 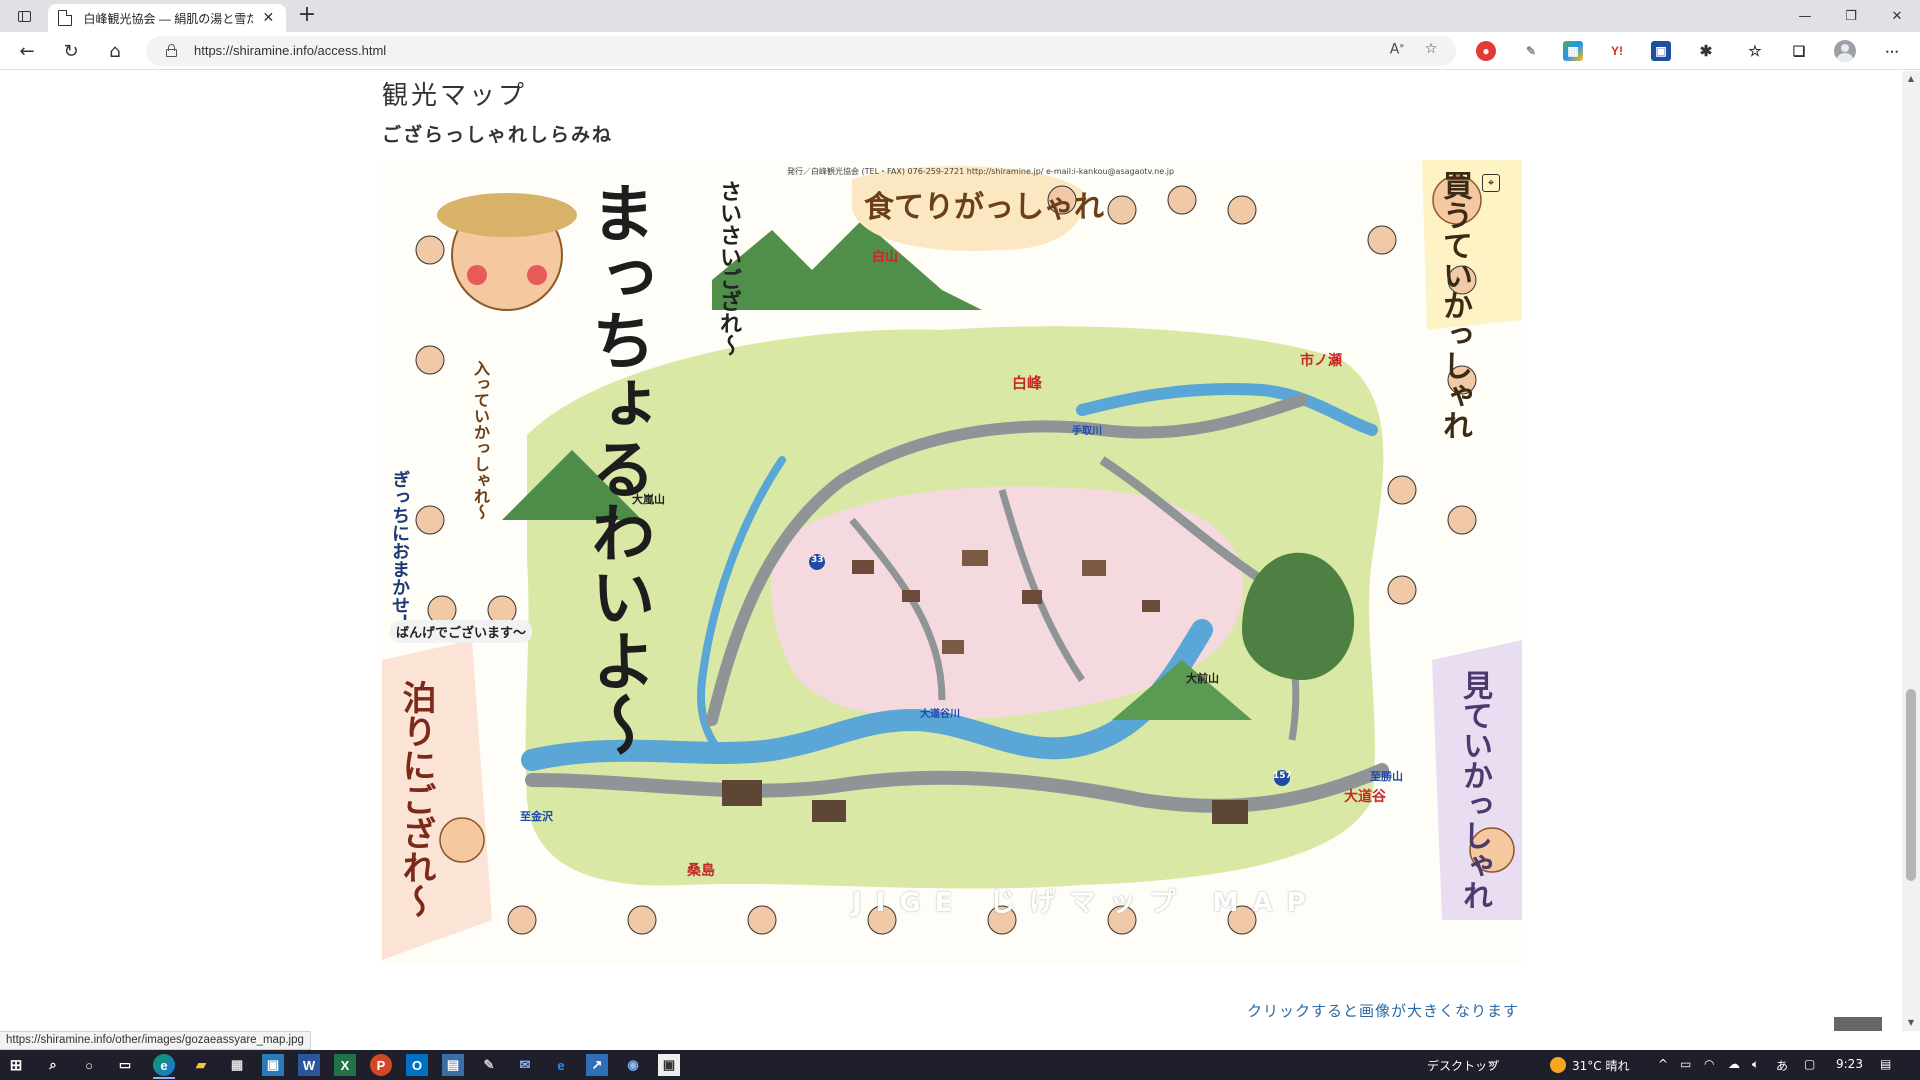 What do you see at coordinates (1491, 1064) in the screenshot?
I see `toolbar-expand-icon: »` at bounding box center [1491, 1064].